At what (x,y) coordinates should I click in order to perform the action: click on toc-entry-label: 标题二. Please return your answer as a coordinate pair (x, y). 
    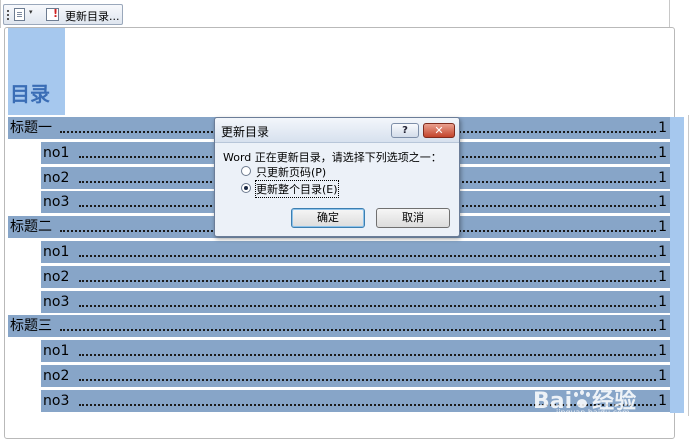
    Looking at the image, I should click on (31, 227).